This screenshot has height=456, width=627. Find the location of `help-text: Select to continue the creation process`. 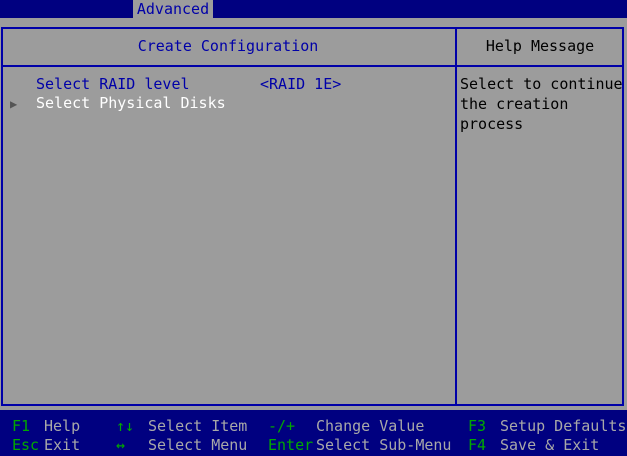

help-text: Select to continue the creation process is located at coordinates (543, 104).